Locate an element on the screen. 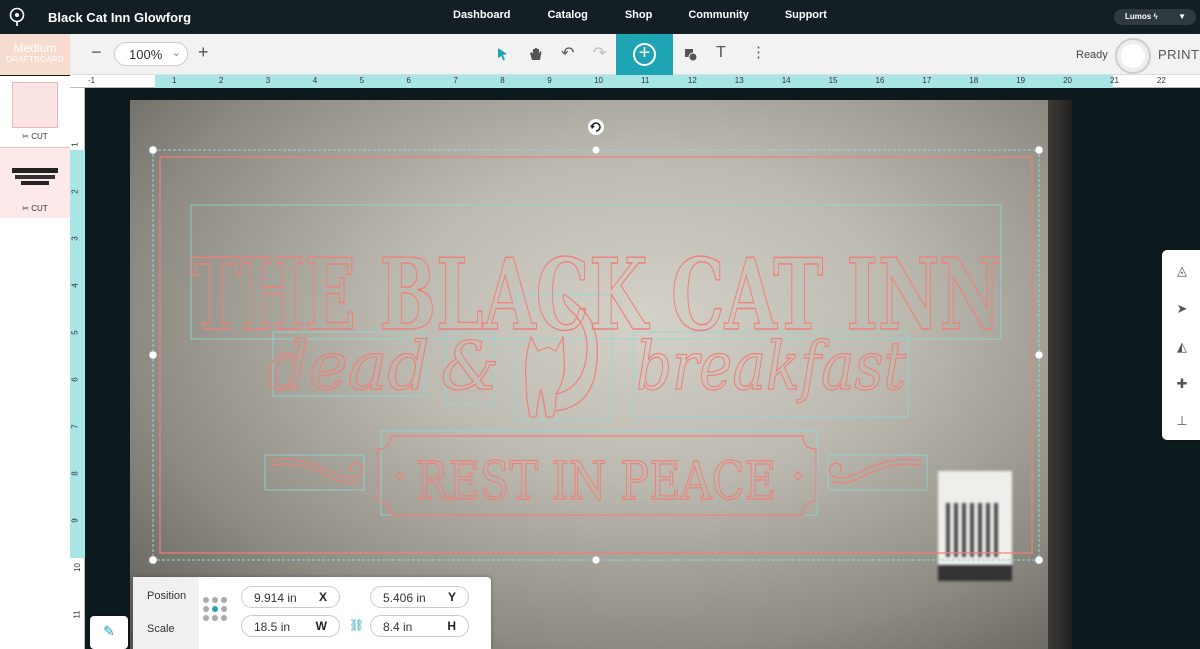 This screenshot has width=1200, height=649. stamp-icon: ⊥ is located at coordinates (1182, 421).